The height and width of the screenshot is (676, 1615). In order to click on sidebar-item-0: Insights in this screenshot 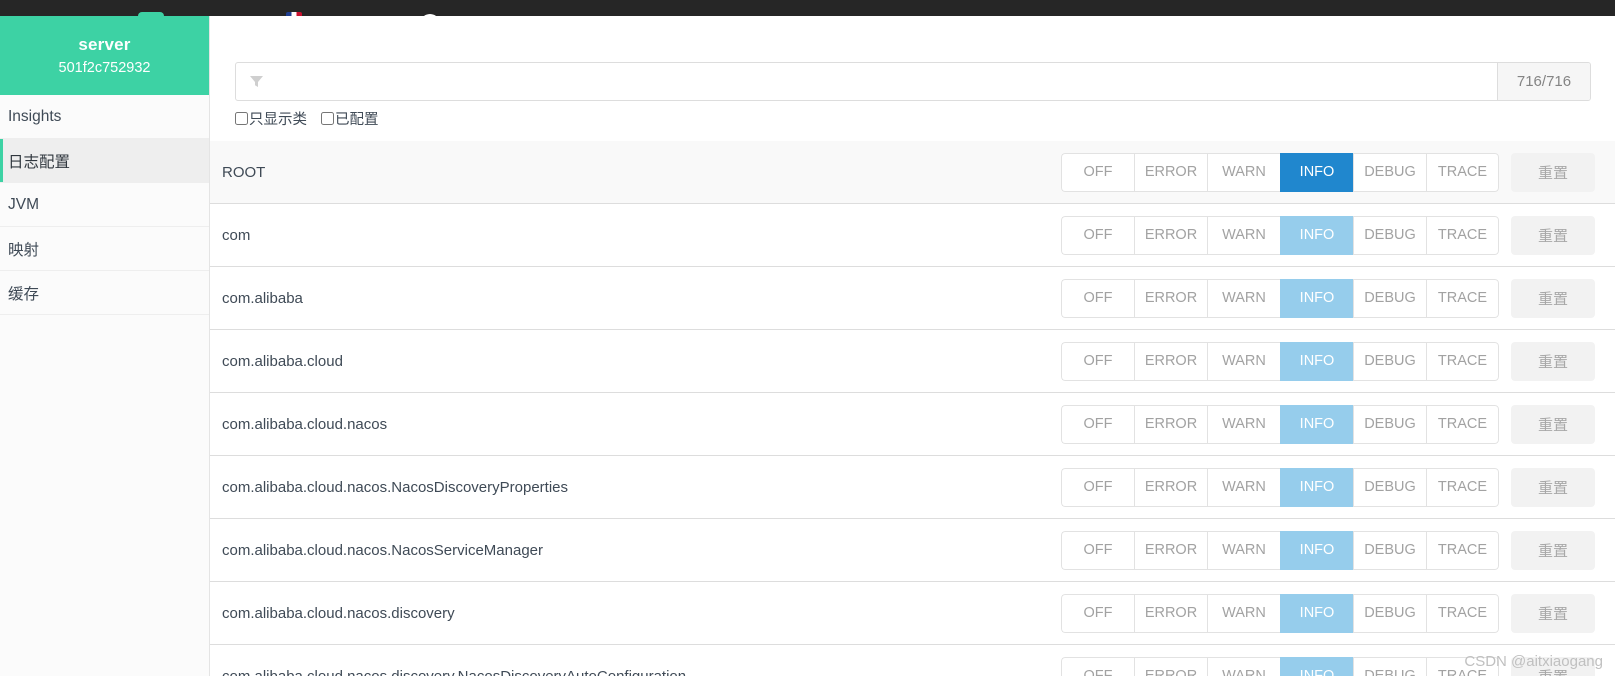, I will do `click(104, 117)`.